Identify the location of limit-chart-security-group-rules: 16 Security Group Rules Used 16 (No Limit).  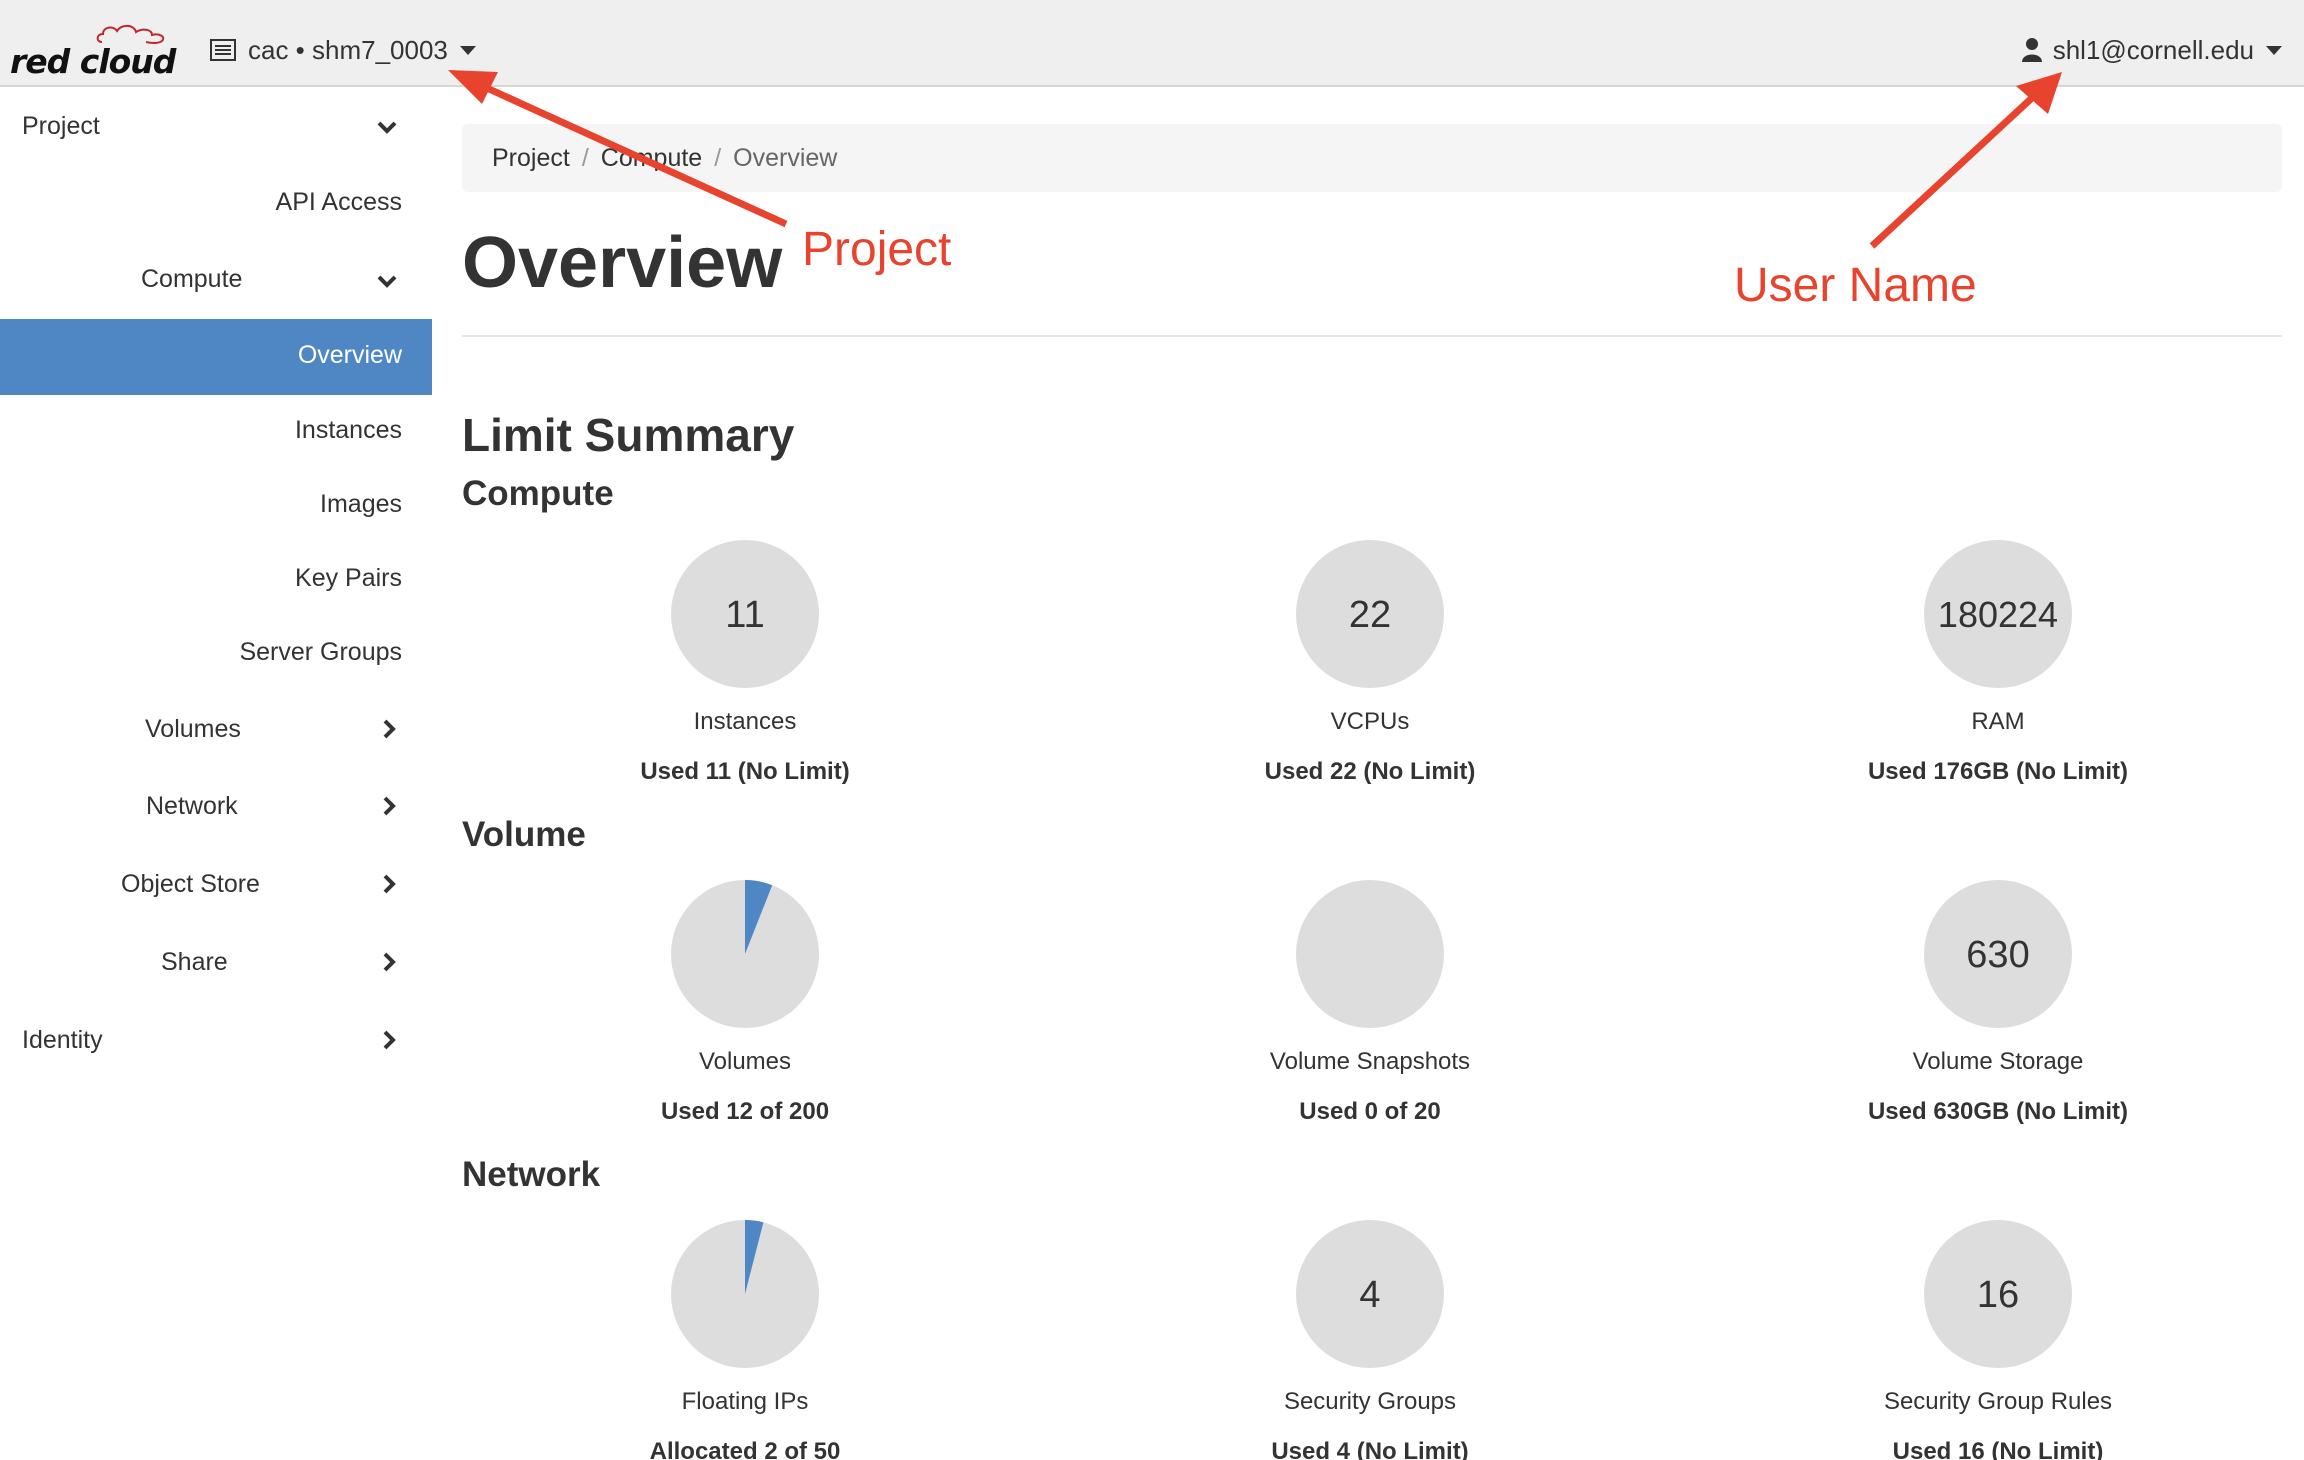
(1998, 1339).